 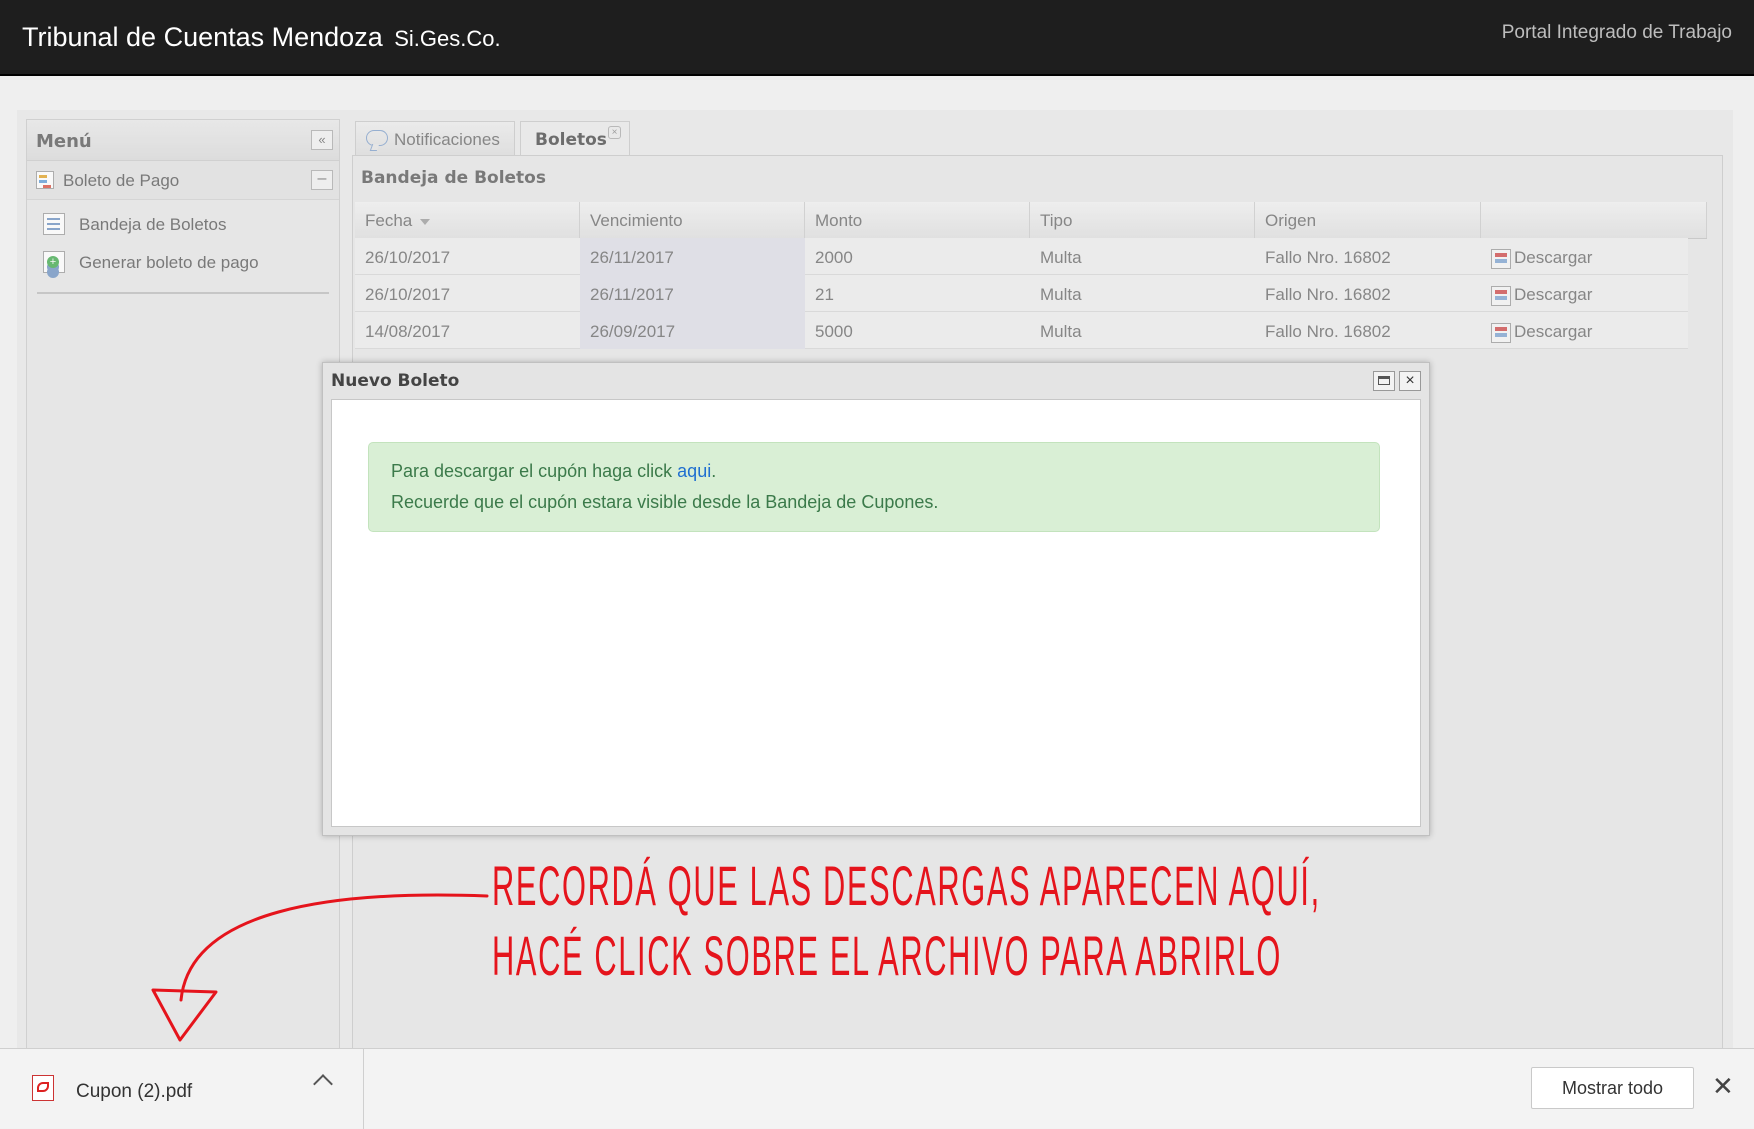 What do you see at coordinates (694, 471) in the screenshot?
I see `download-coupon-link: aqui` at bounding box center [694, 471].